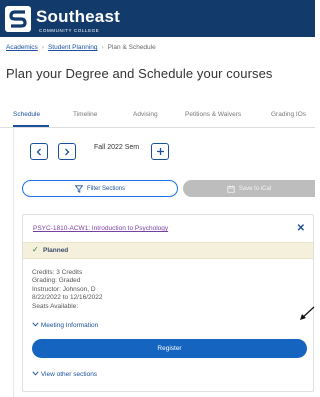  I want to click on annotation-arrow-icon, so click(307, 313).